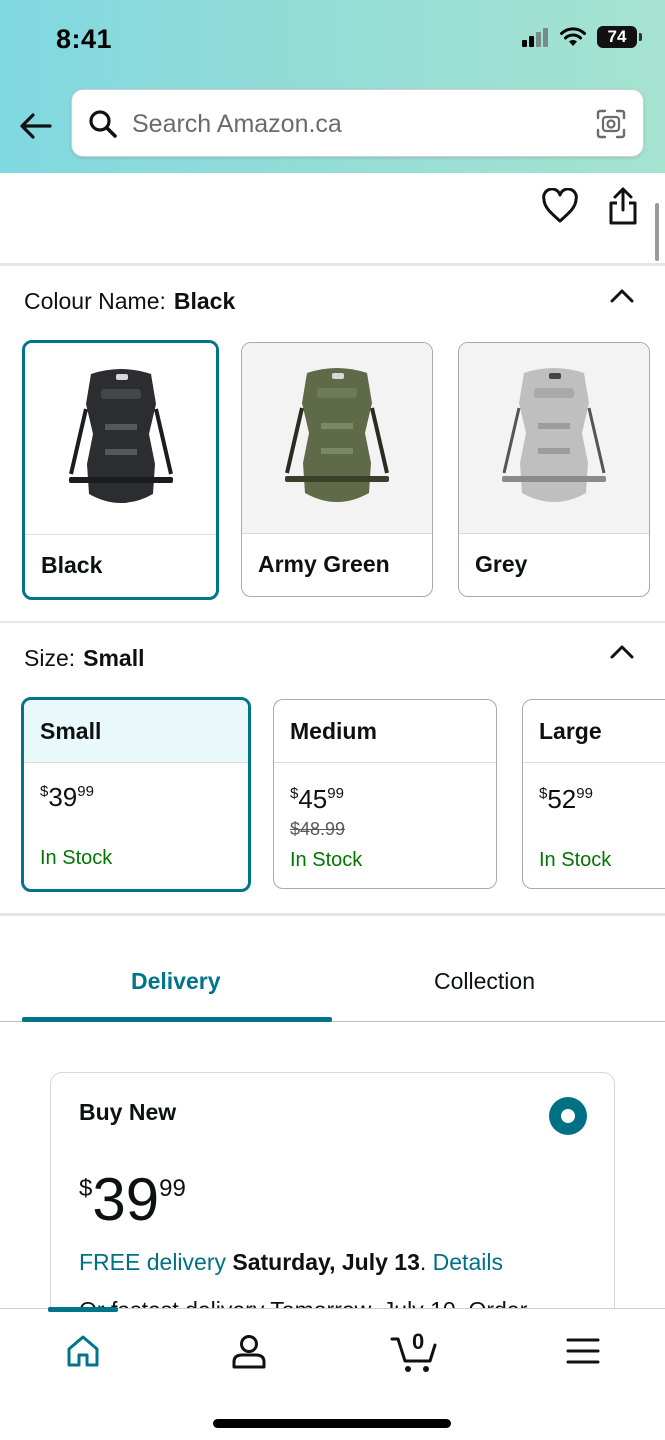 This screenshot has height=1440, width=665. What do you see at coordinates (72, 565) in the screenshot?
I see `colour-option-label: Black` at bounding box center [72, 565].